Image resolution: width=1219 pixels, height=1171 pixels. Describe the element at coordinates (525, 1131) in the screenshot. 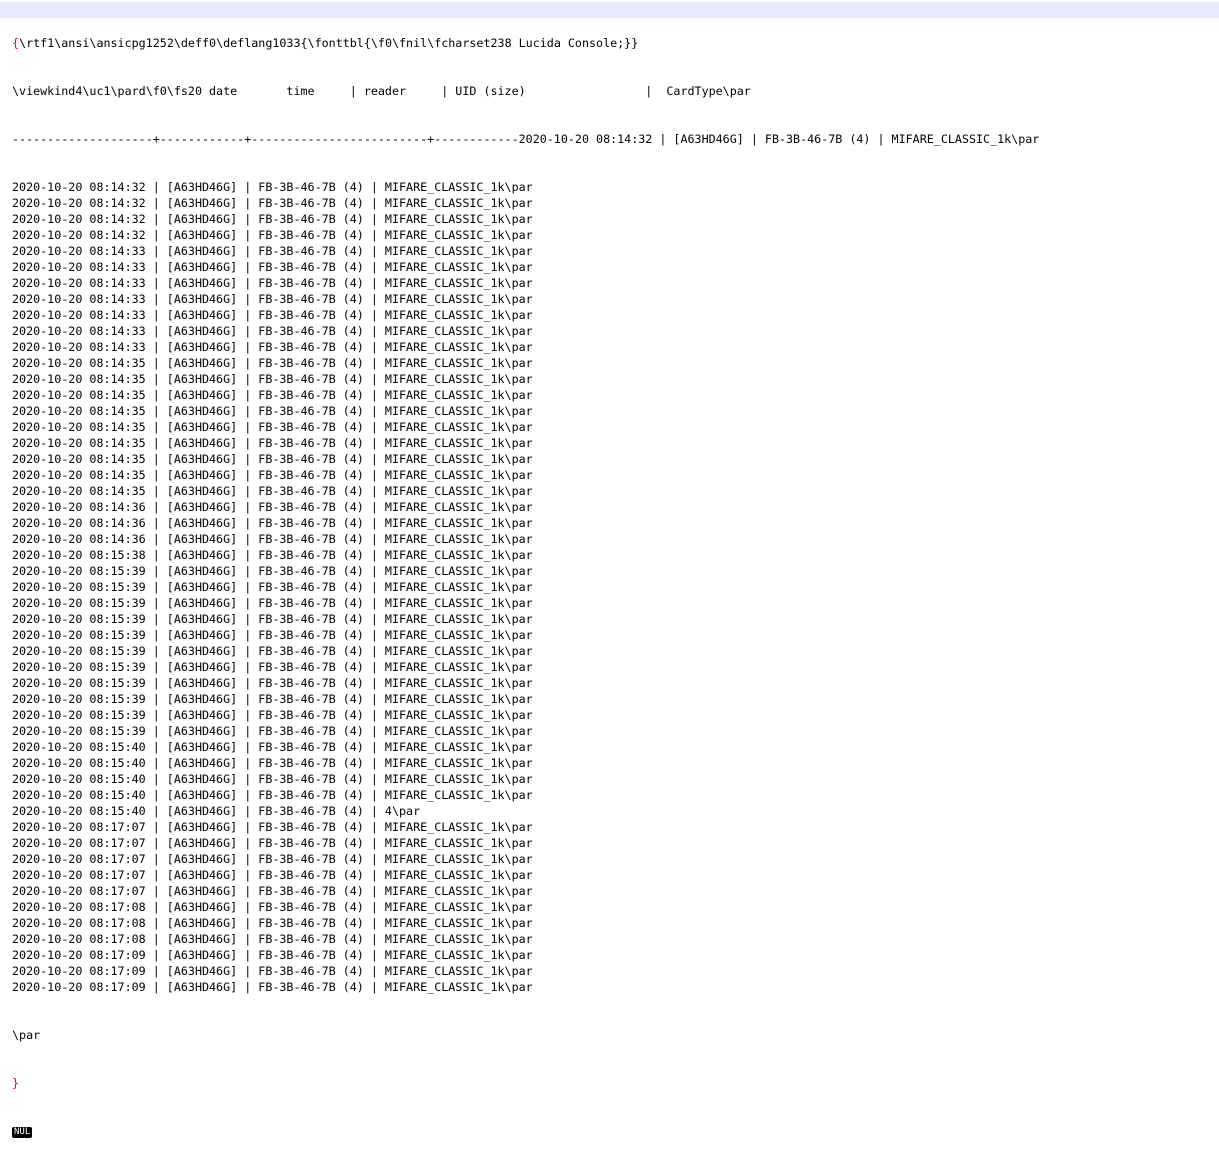

I see `nul-line: NUL` at that location.